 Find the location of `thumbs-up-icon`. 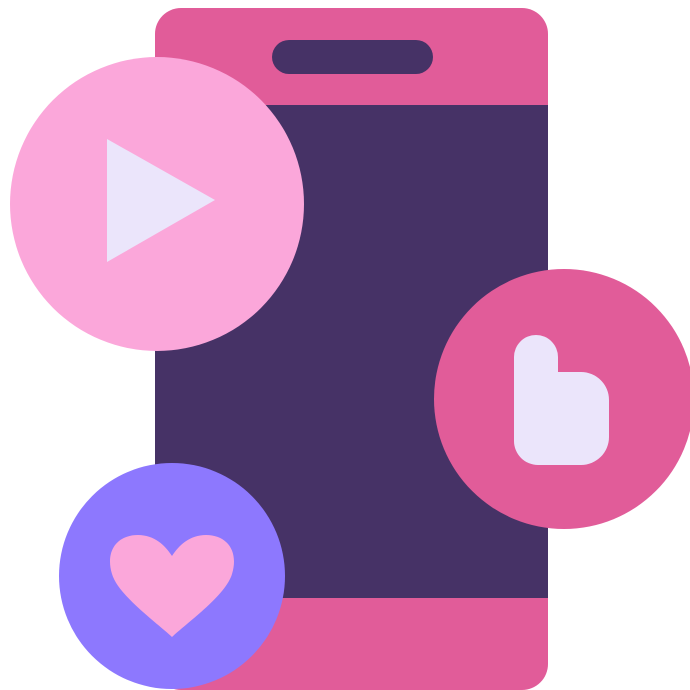

thumbs-up-icon is located at coordinates (561, 400).